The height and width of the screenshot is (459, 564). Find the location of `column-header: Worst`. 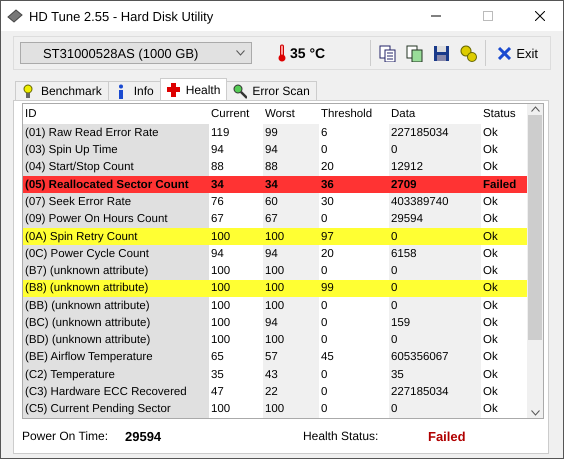

column-header: Worst is located at coordinates (291, 114).